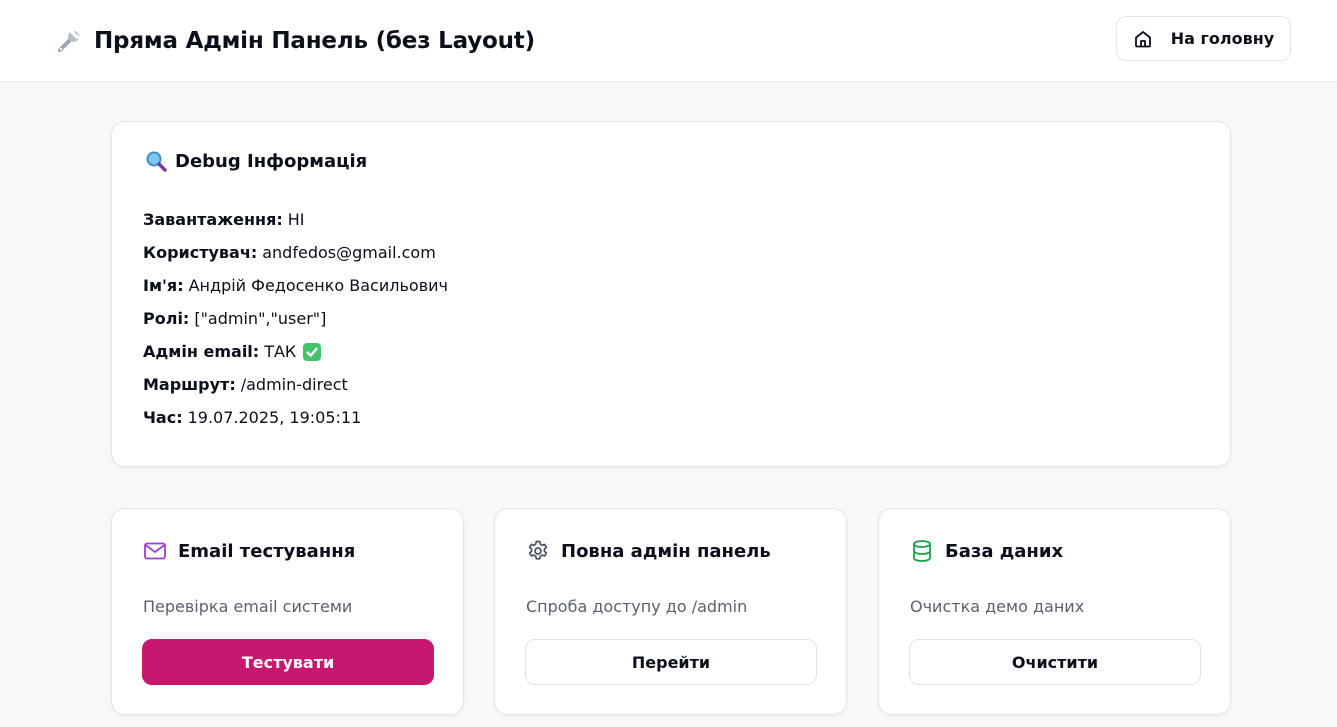 The width and height of the screenshot is (1337, 727). I want to click on database-icon, so click(922, 551).